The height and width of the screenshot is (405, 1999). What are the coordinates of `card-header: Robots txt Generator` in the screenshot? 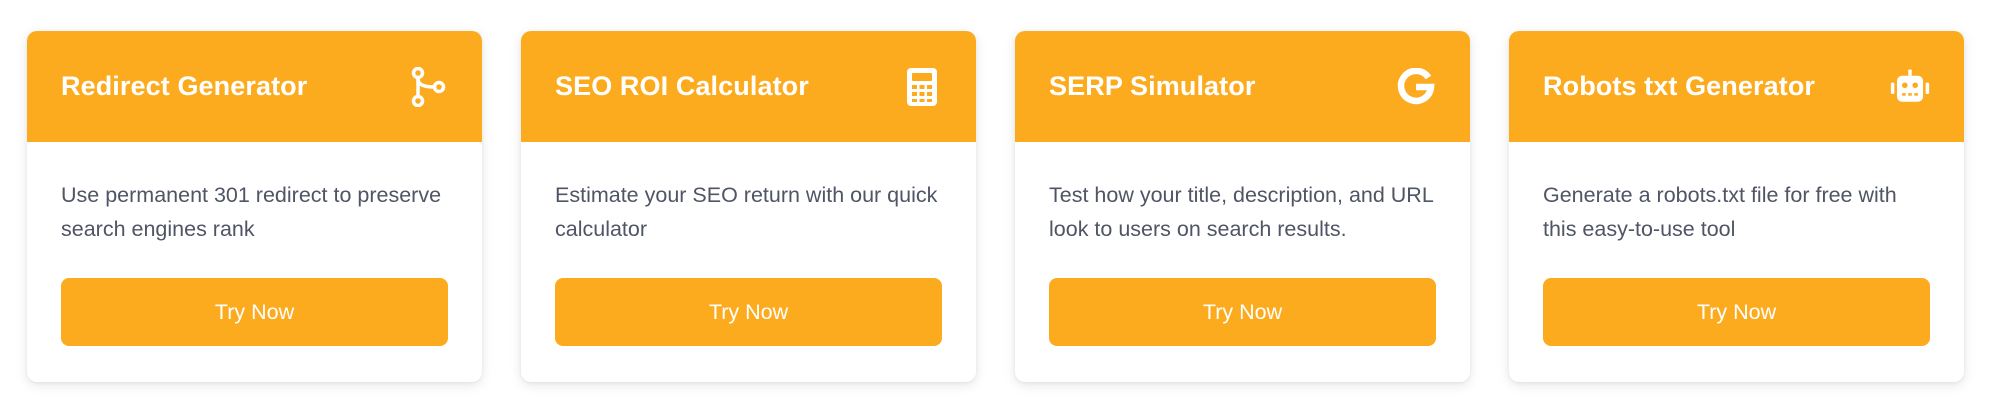 It's located at (1736, 86).